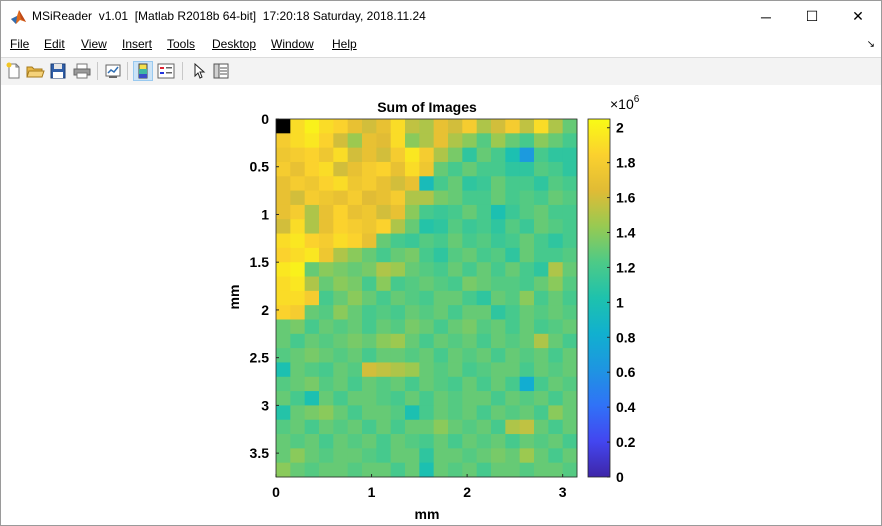 Image resolution: width=882 pixels, height=526 pixels. What do you see at coordinates (812, 16) in the screenshot?
I see `maximize-button: ☐` at bounding box center [812, 16].